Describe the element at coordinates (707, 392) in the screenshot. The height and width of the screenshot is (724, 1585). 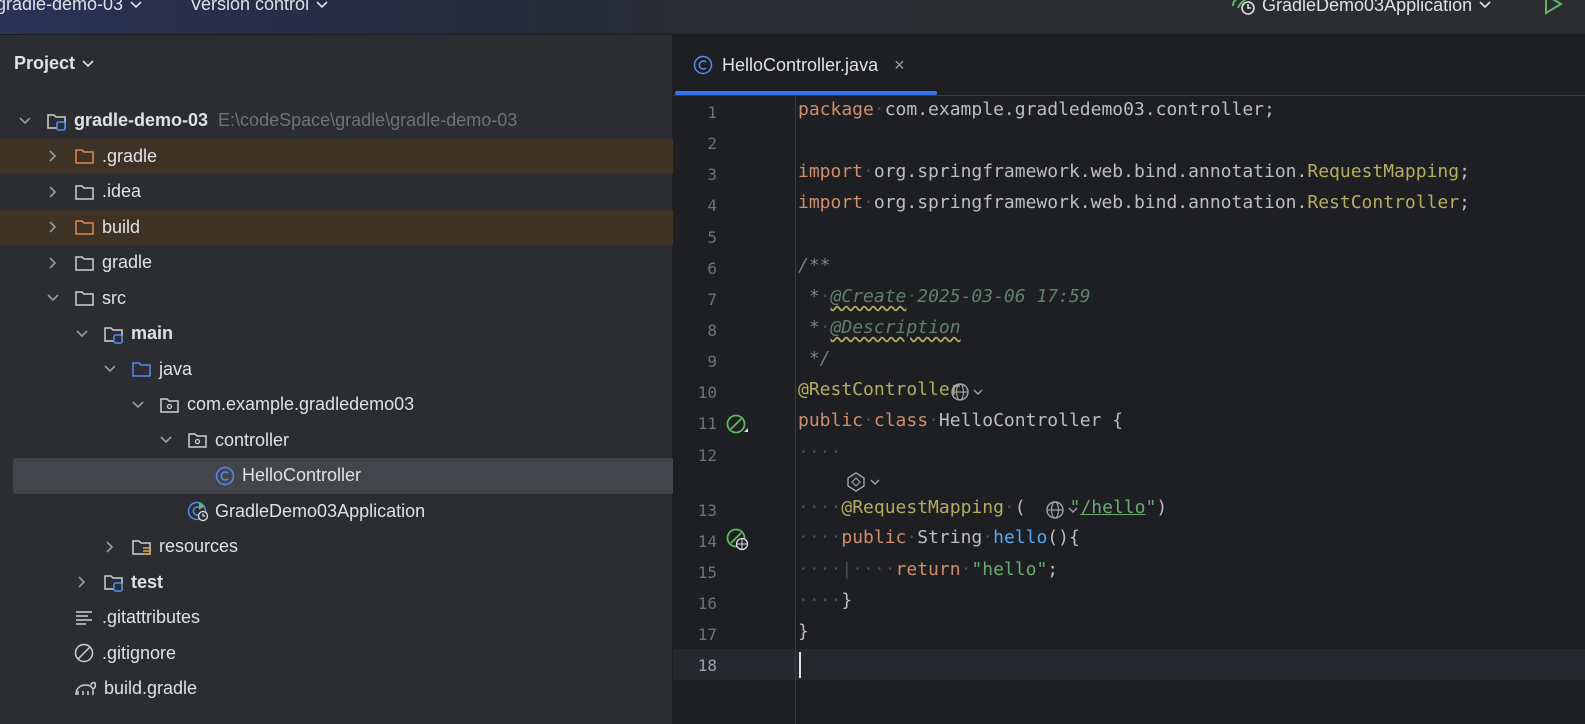
I see `line-number: 10` at that location.